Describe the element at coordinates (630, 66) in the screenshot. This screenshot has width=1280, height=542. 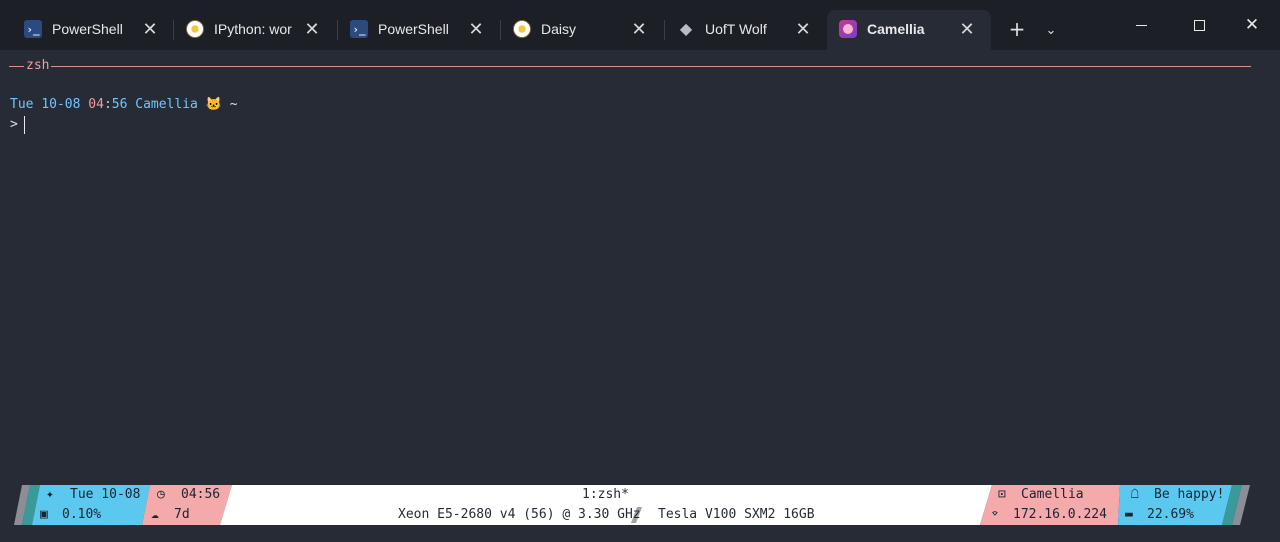
I see `pane-border` at that location.